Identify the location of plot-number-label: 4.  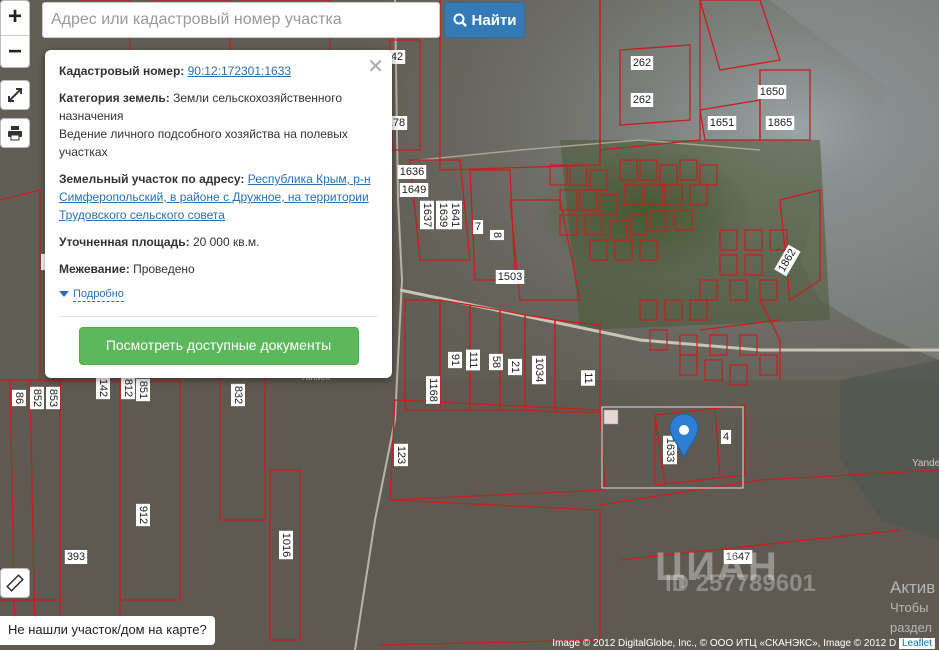
(726, 437).